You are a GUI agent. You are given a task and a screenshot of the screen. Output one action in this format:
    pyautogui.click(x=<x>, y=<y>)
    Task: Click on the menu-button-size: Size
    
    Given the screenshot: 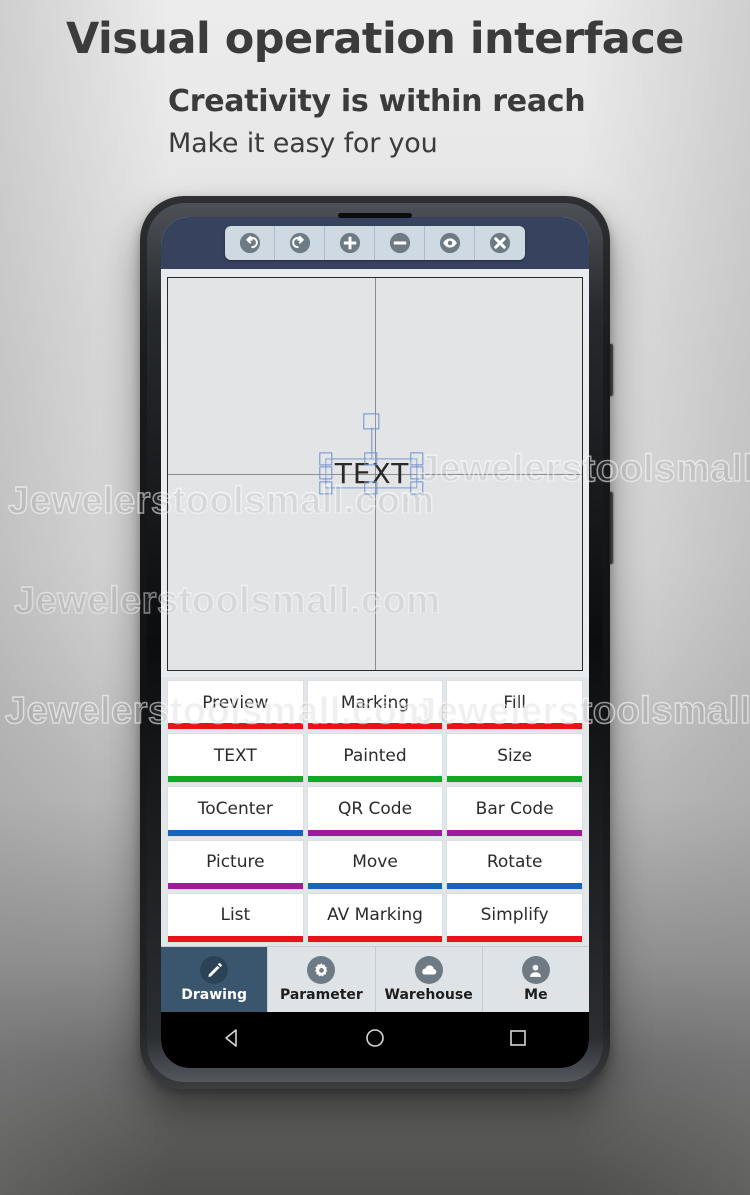 What is the action you would take?
    pyautogui.click(x=515, y=758)
    